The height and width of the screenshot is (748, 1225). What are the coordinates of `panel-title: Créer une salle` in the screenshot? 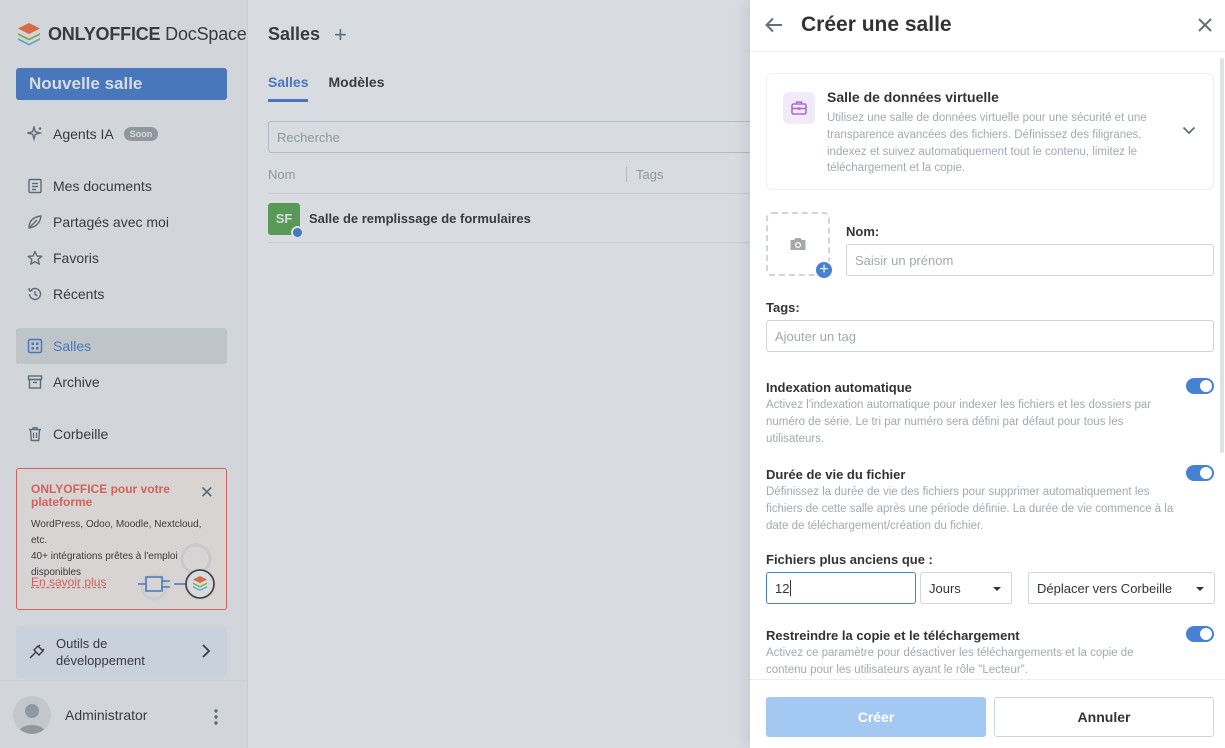 It's located at (876, 24).